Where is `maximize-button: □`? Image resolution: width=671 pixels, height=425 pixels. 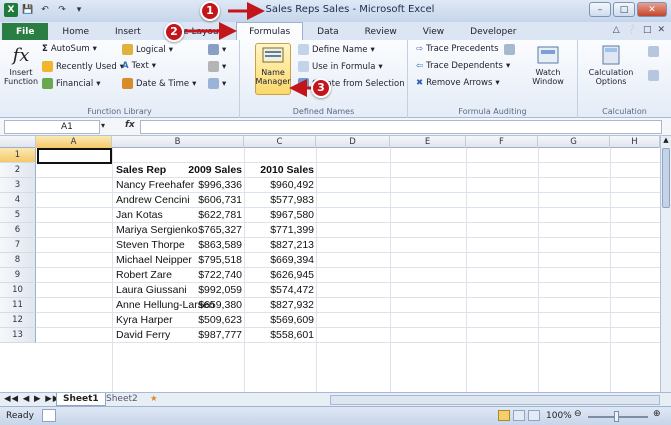 maximize-button: □ is located at coordinates (624, 9).